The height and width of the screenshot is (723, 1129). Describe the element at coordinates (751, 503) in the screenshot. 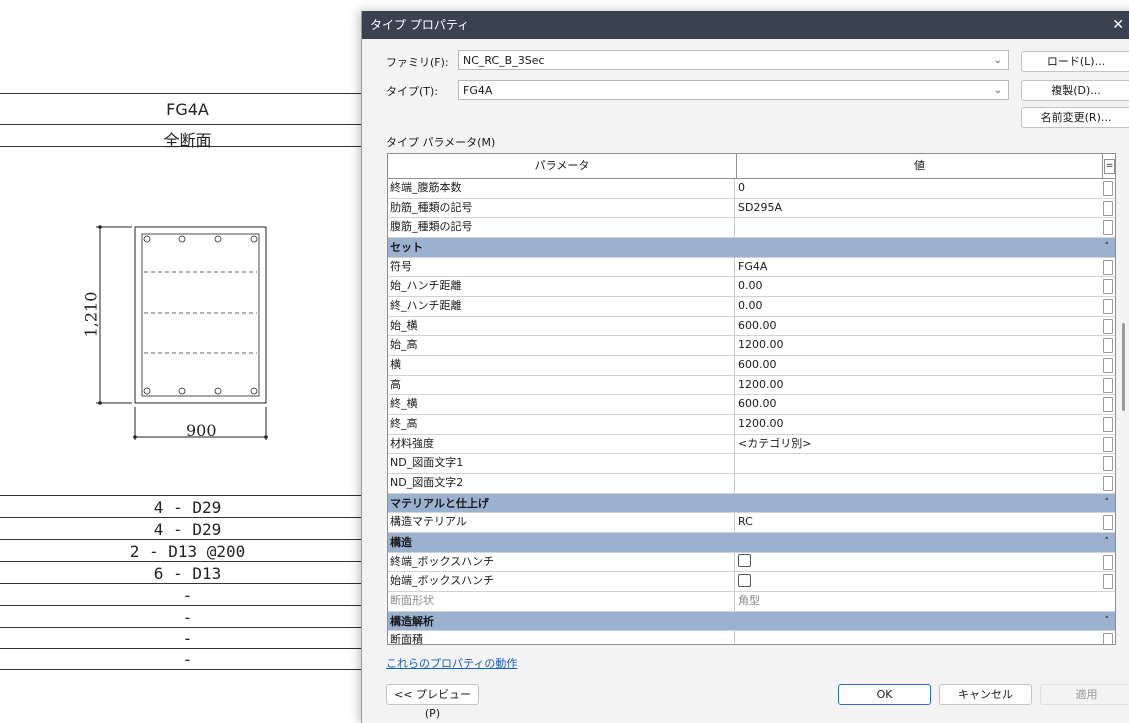

I see `group-header-material: マテリアルと仕上げ ˄` at that location.